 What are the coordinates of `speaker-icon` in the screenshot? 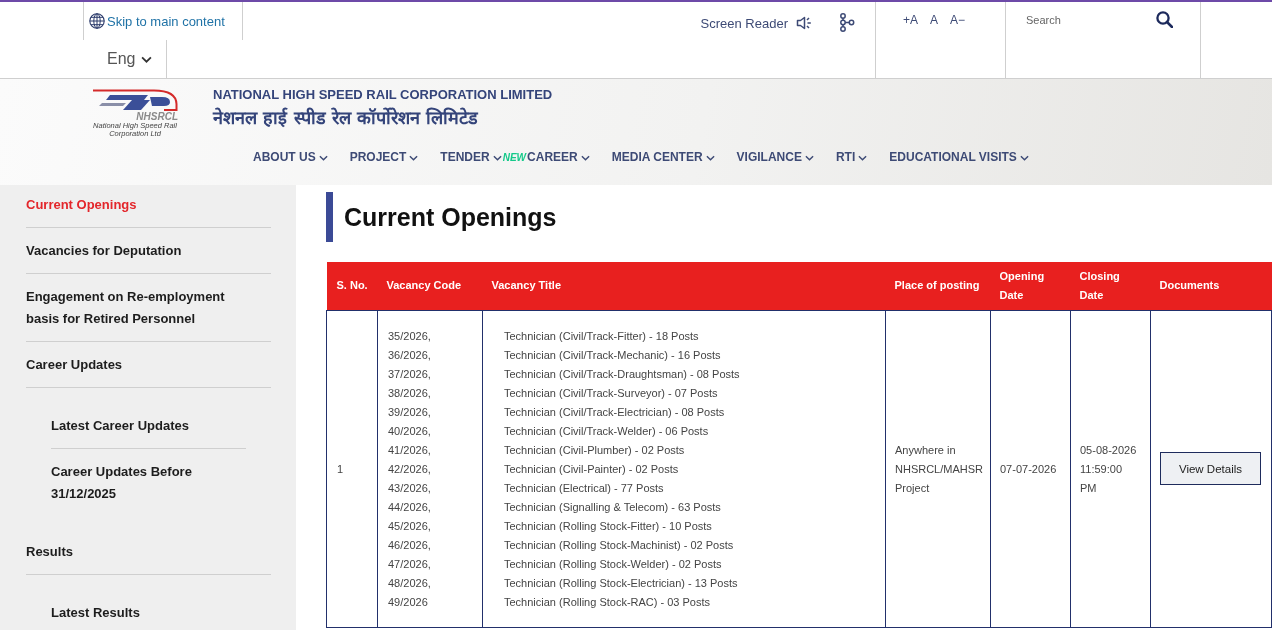 It's located at (804, 23).